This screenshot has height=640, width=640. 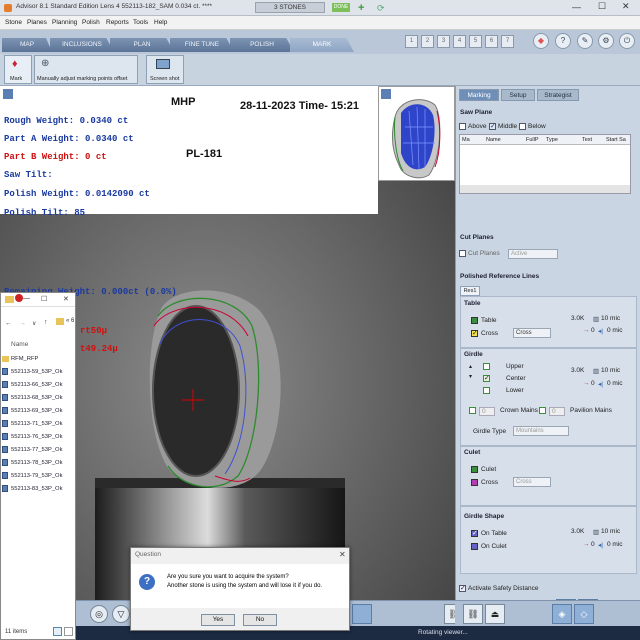 What do you see at coordinates (491, 41) in the screenshot?
I see `stone-number-6: 6` at bounding box center [491, 41].